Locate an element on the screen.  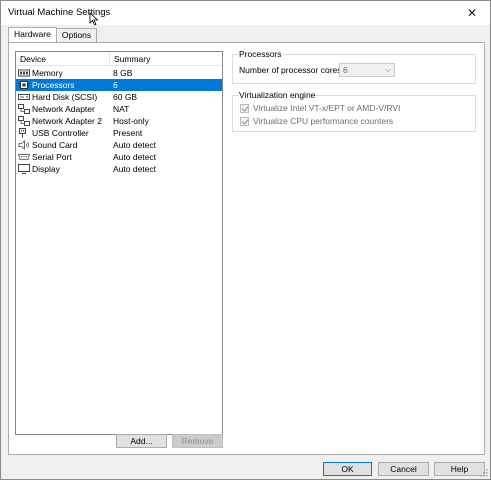
title-bar: Virtual Machine Settings ✕ is located at coordinates (245, 13).